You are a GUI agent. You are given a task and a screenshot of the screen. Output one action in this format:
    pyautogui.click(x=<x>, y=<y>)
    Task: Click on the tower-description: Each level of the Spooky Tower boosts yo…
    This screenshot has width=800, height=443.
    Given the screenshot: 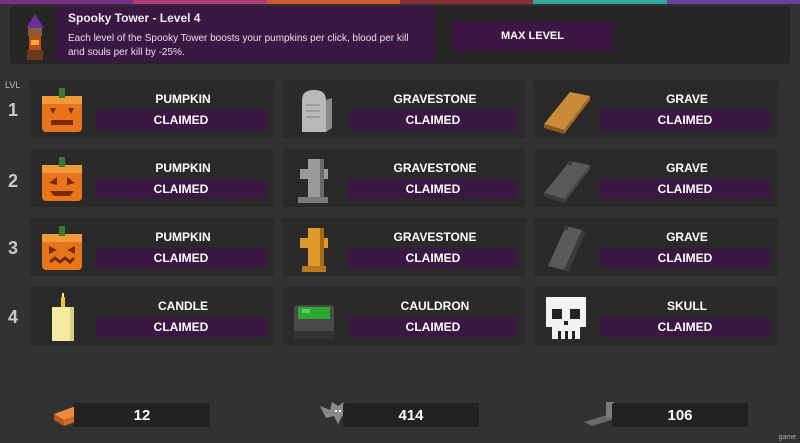 What is the action you would take?
    pyautogui.click(x=238, y=45)
    